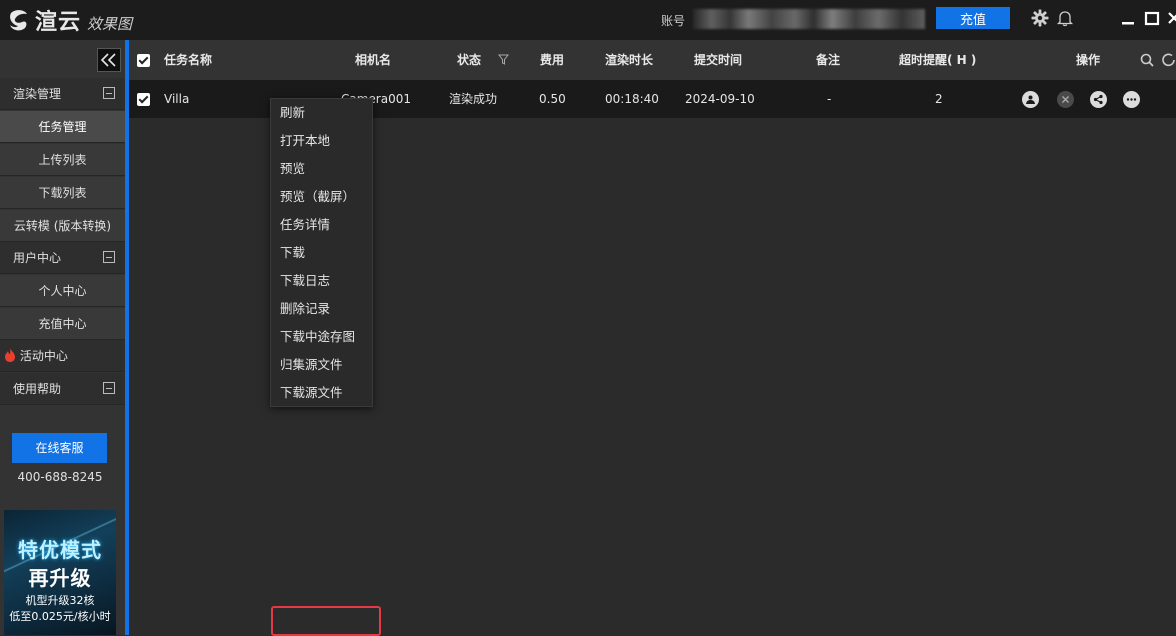 The image size is (1176, 636). I want to click on support-phone: 400-688-8245, so click(60, 477).